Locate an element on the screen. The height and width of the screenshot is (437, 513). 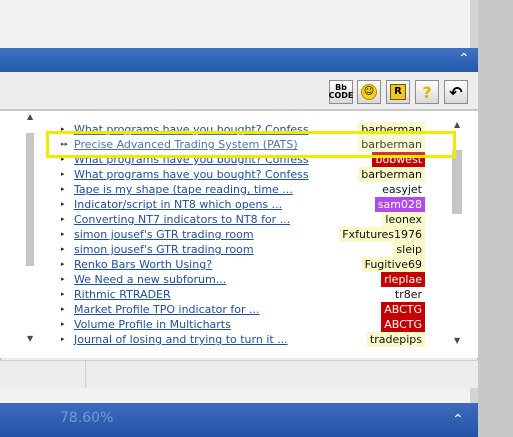
thread-title-link: Renko Bars Worth Using? is located at coordinates (143, 264).